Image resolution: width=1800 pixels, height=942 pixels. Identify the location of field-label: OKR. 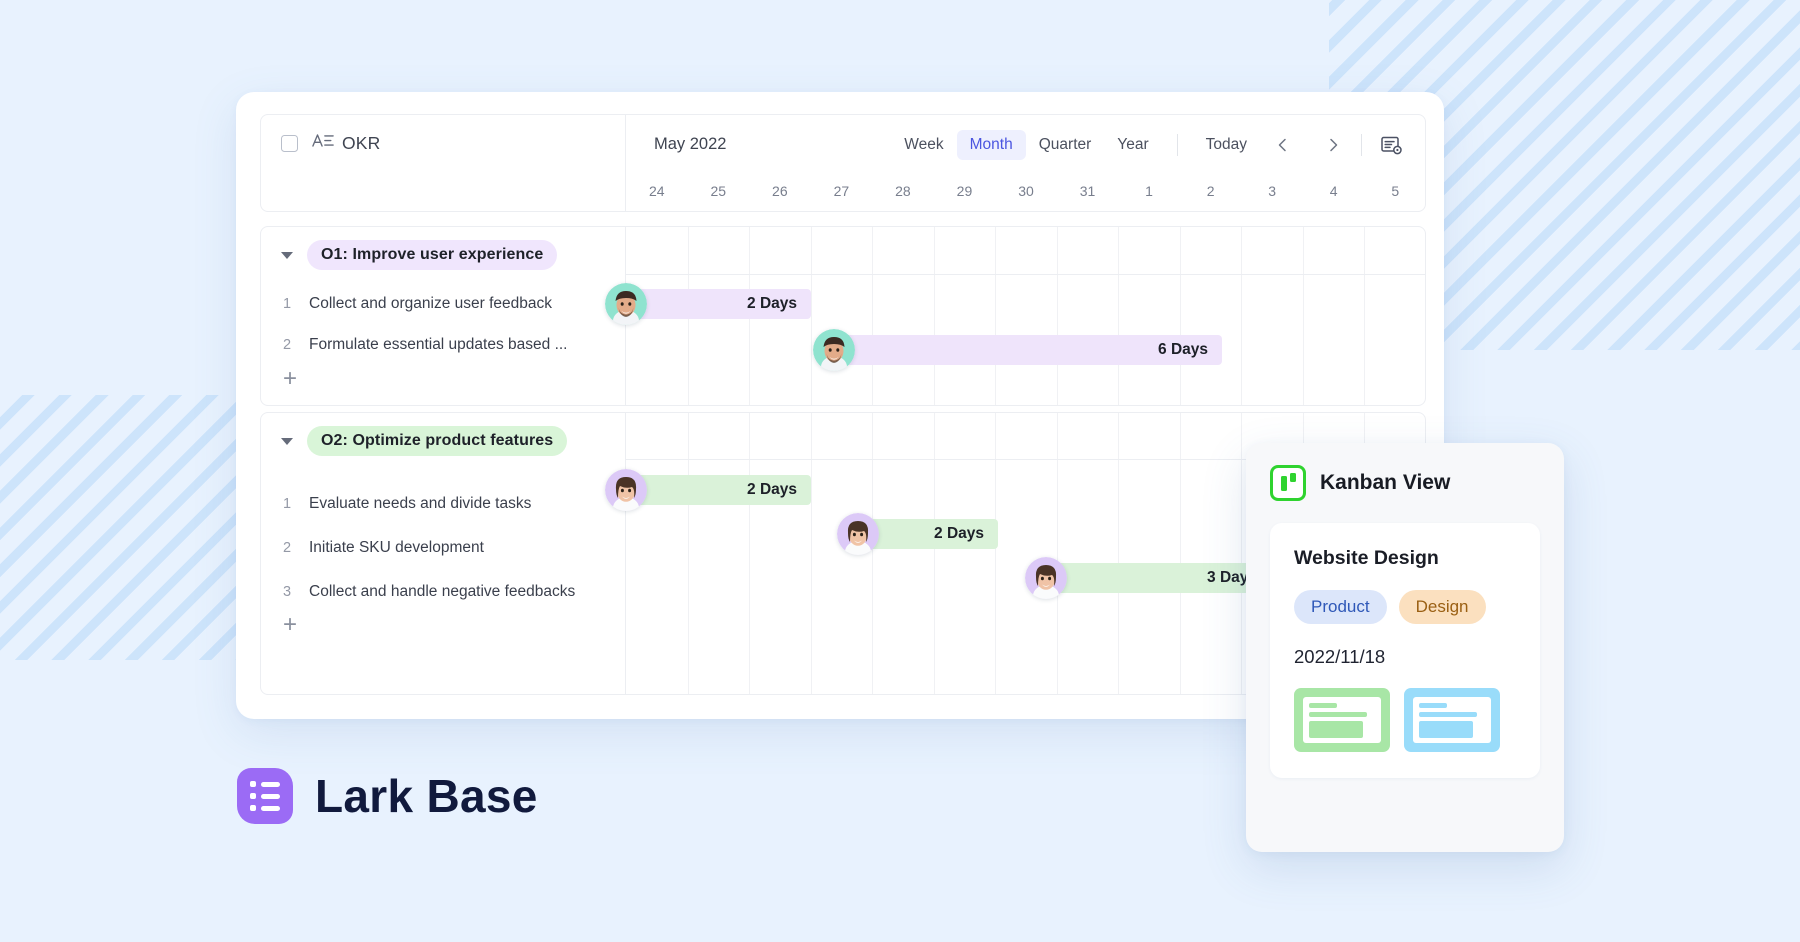
(361, 143).